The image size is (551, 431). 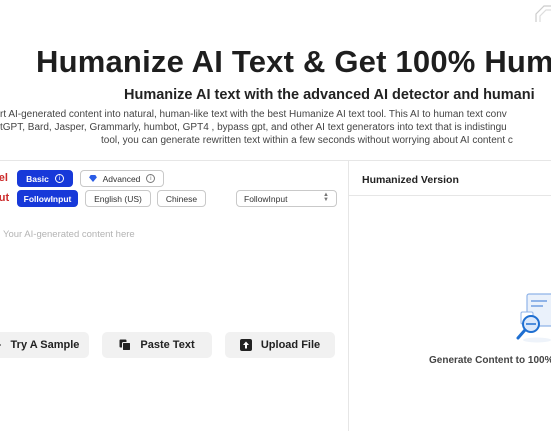 I want to click on lang-followinput-button: FollowInput, so click(x=47, y=198).